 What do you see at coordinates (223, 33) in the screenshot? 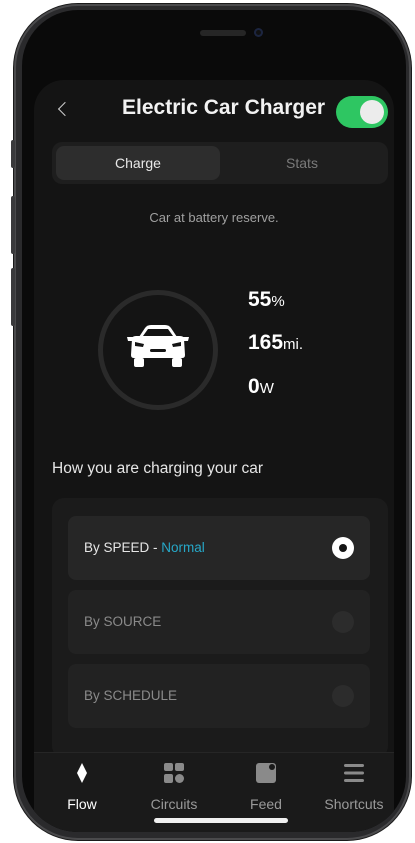
I see `speaker-grille` at bounding box center [223, 33].